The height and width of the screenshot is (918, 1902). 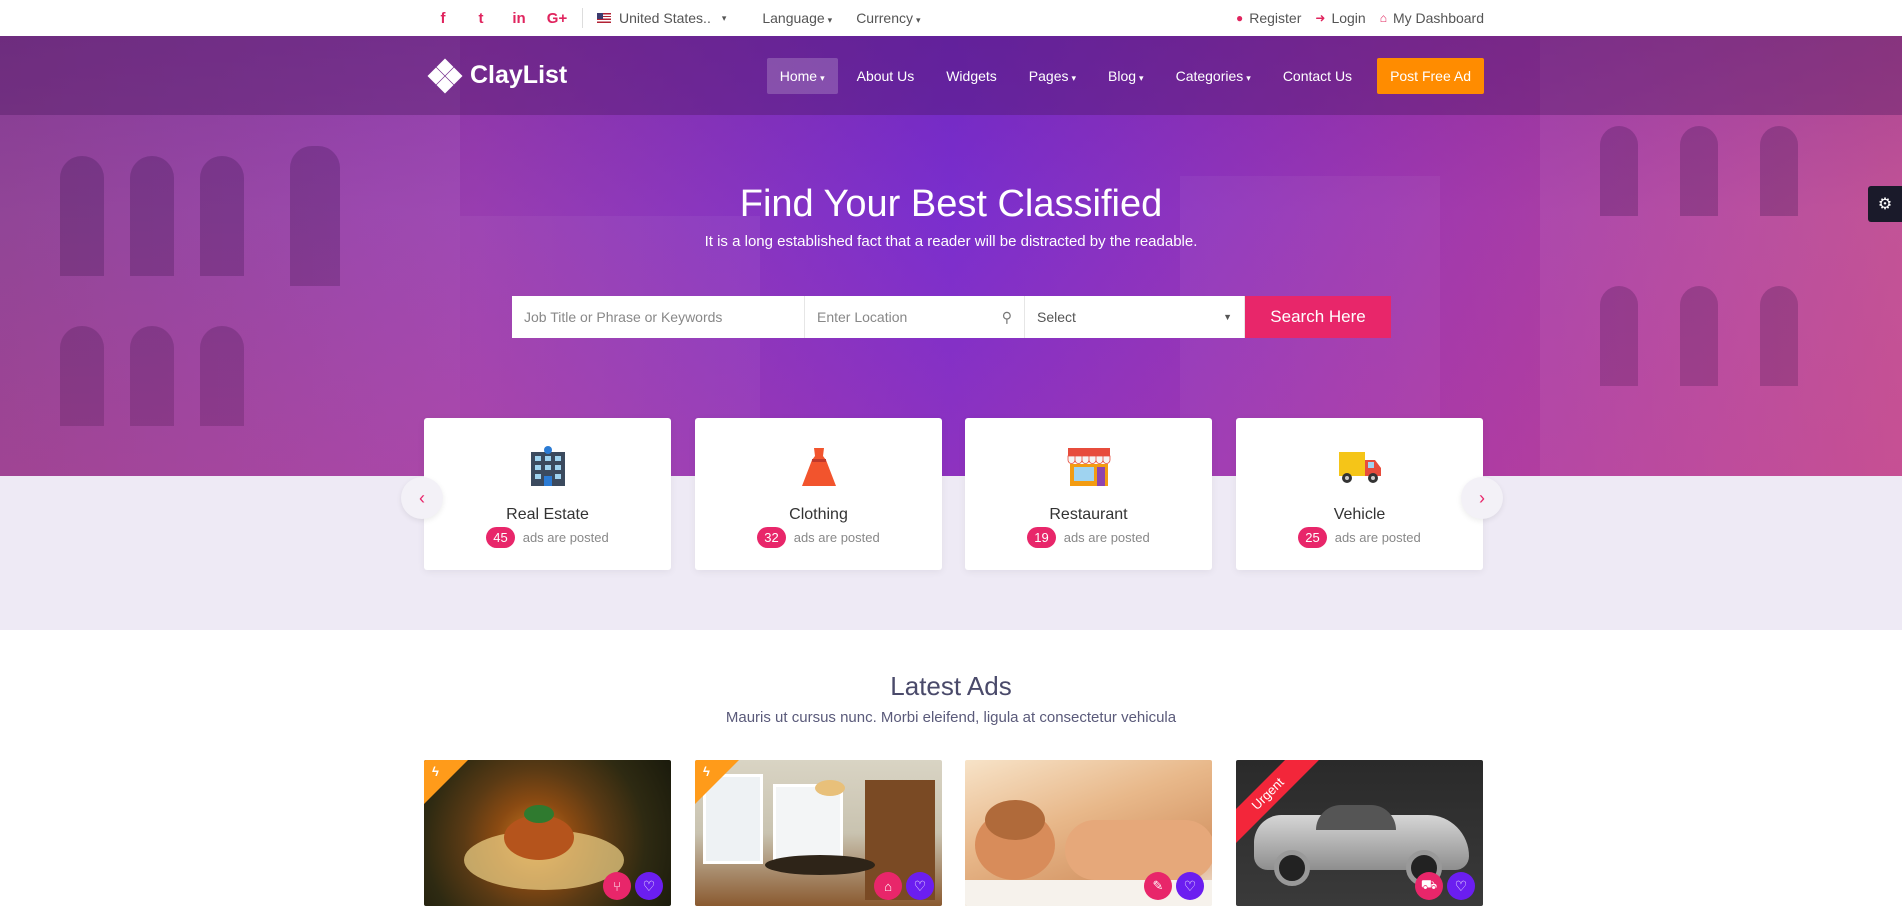 I want to click on ad-card: Urgent ⛟ ♡, so click(x=1359, y=833).